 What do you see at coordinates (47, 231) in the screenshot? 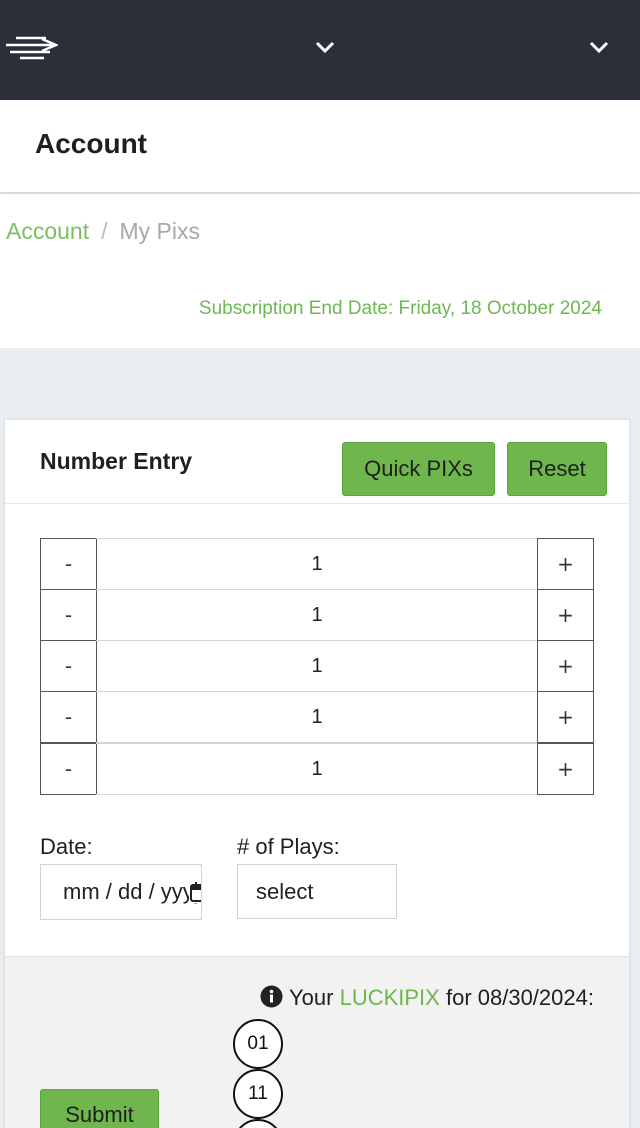
I see `breadcrumb-link-account: Account` at bounding box center [47, 231].